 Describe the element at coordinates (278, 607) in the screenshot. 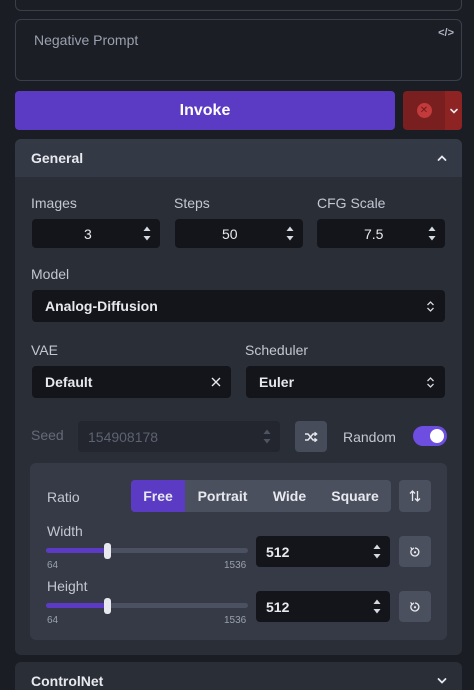

I see `height-value: 512` at that location.